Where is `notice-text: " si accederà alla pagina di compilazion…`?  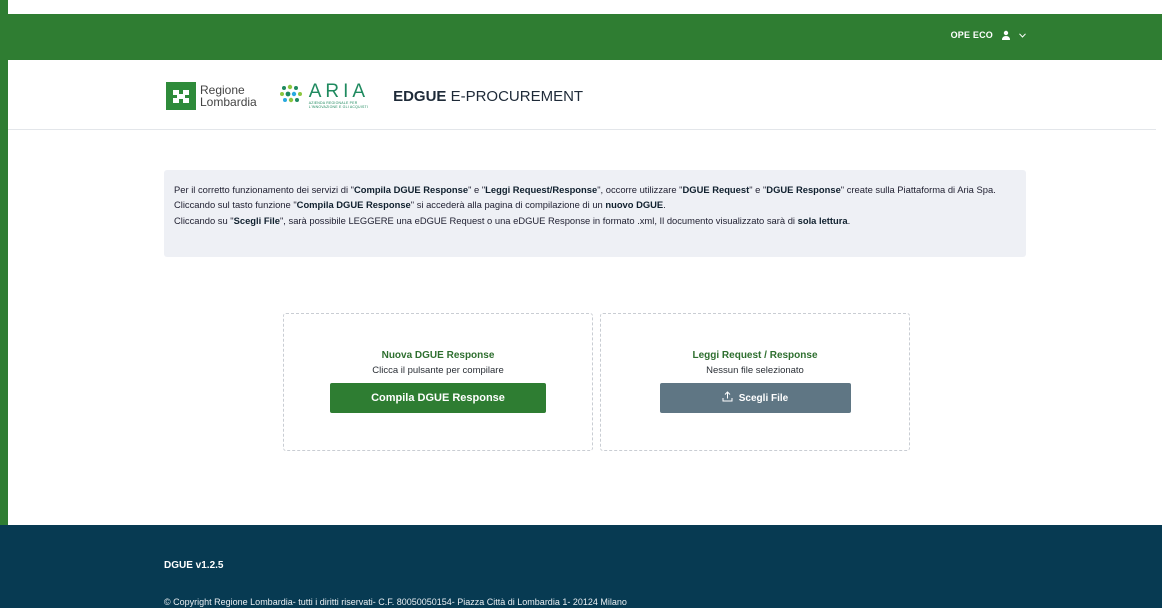 notice-text: " si accederà alla pagina di compilazion… is located at coordinates (508, 205).